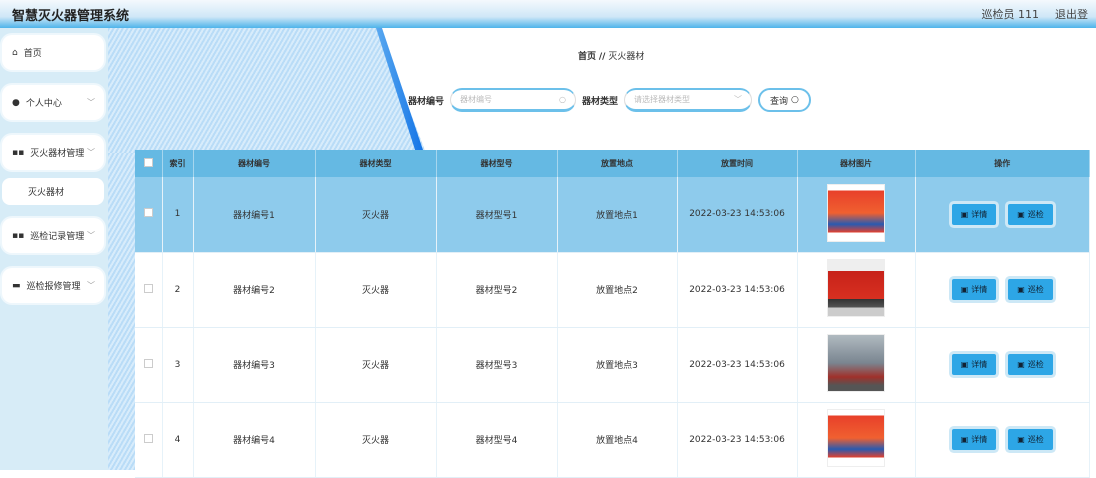 This screenshot has height=478, width=1096. Describe the element at coordinates (626, 57) in the screenshot. I see `breadcrumb-current: 灭火器材` at that location.